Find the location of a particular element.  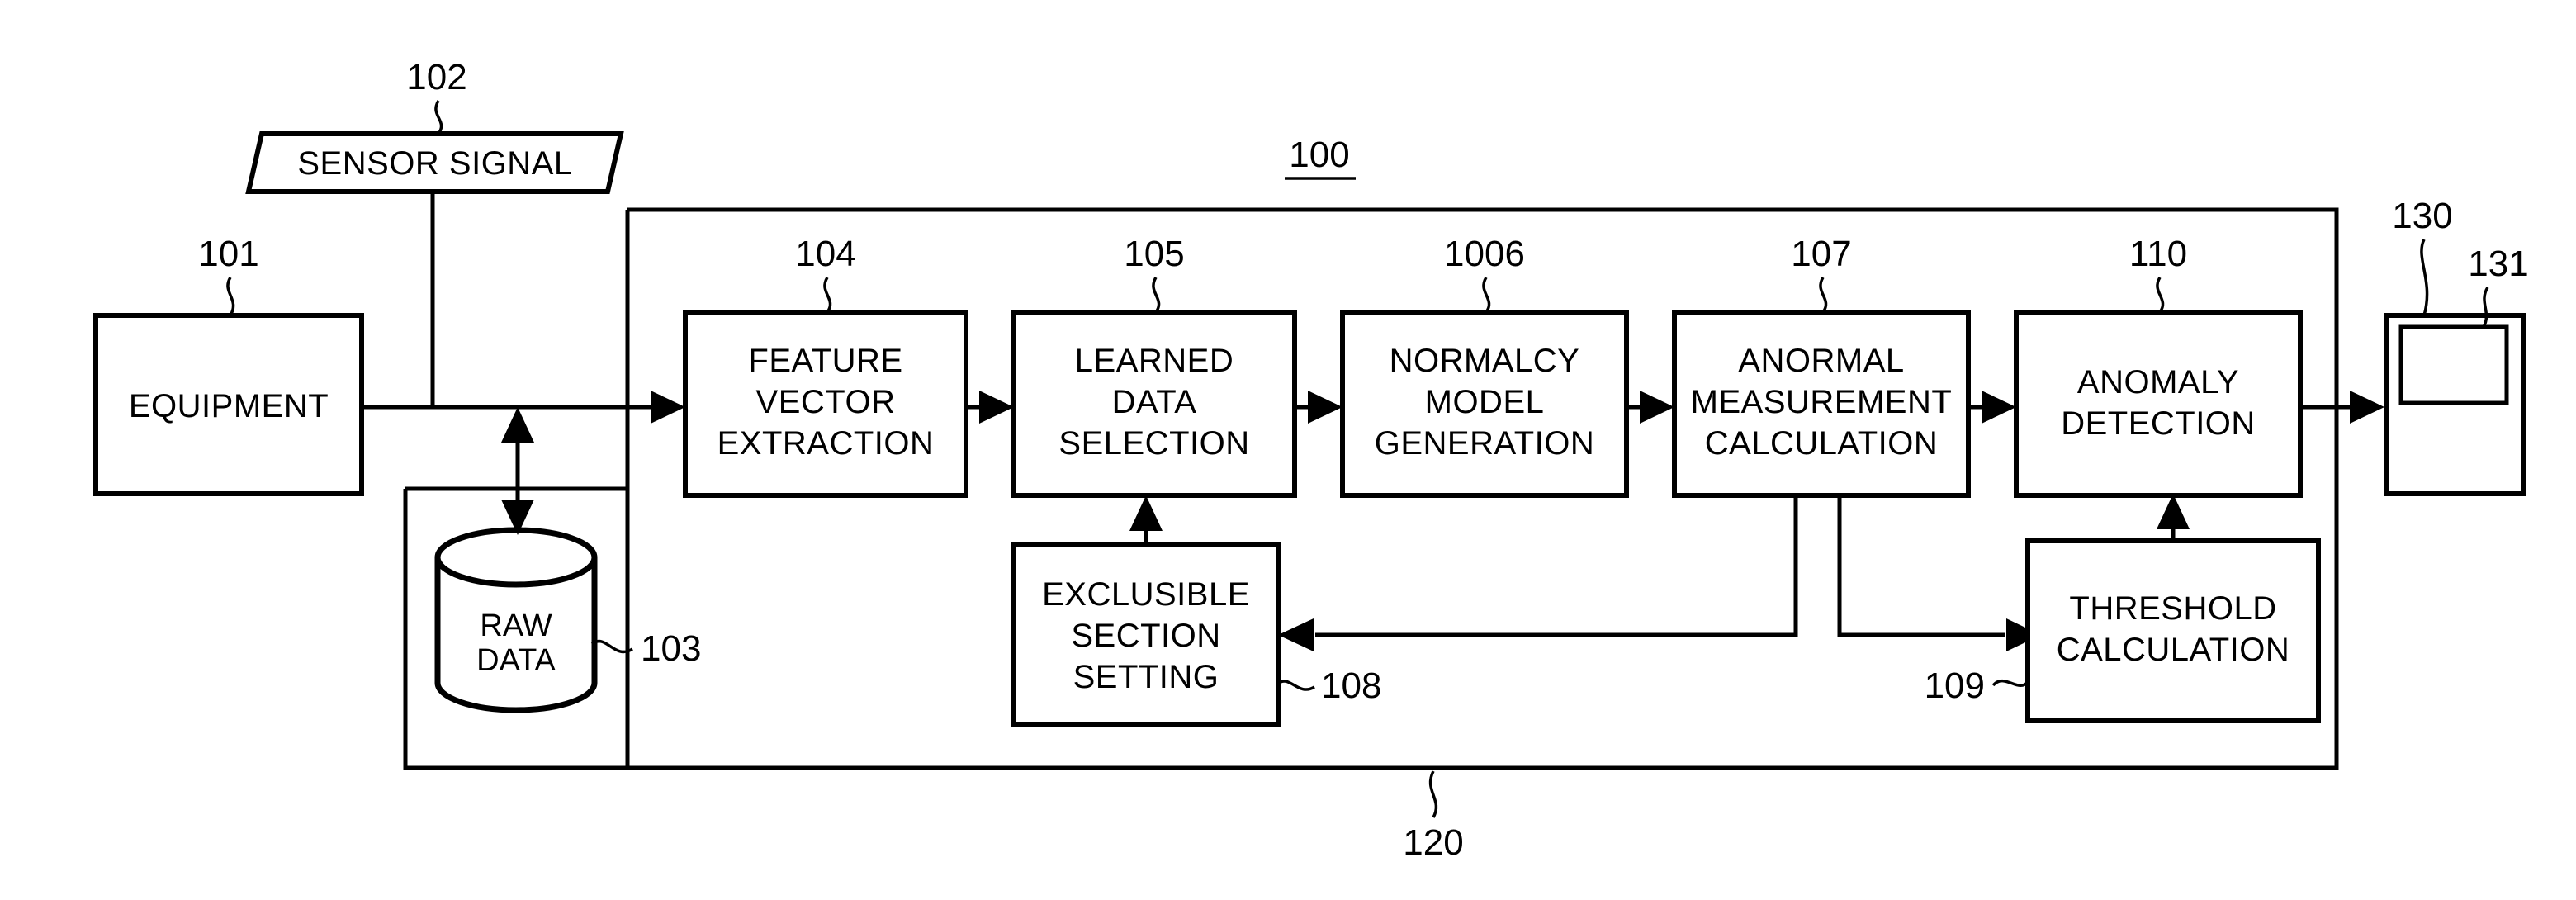

threshold-calculation-line1: THRESHOLD is located at coordinates (2172, 608).